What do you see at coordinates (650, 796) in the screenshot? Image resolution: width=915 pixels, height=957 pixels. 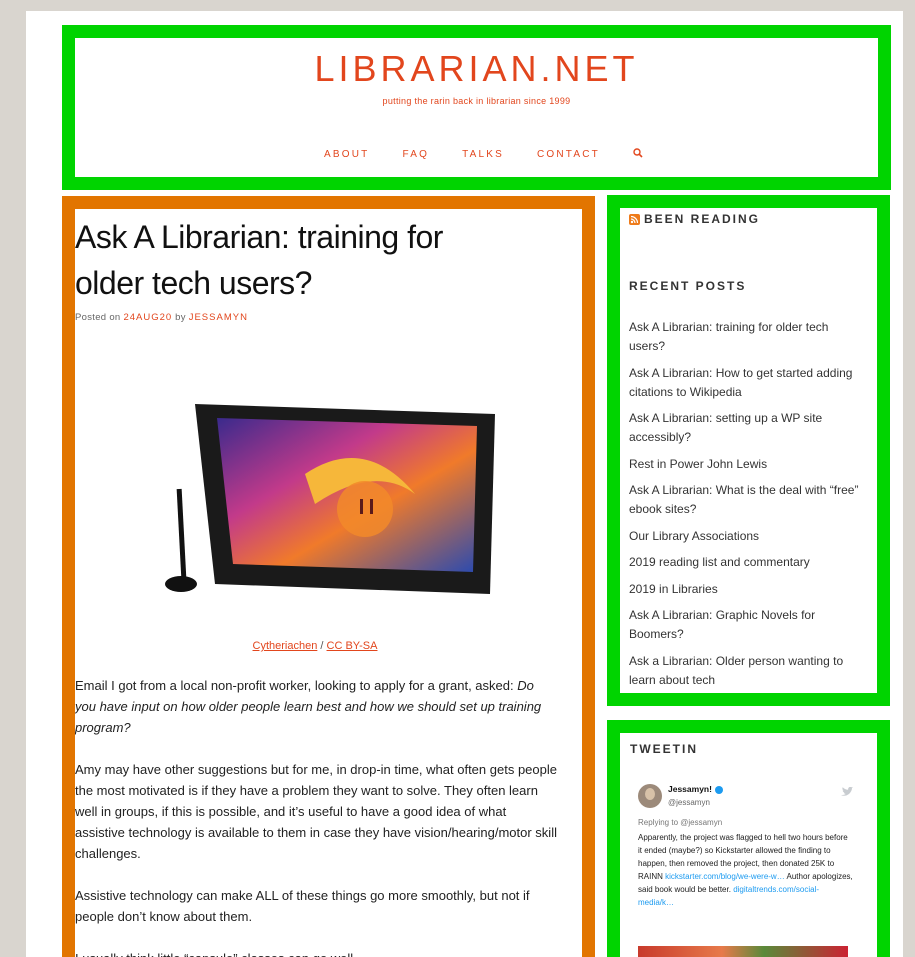 I see `avatar` at bounding box center [650, 796].